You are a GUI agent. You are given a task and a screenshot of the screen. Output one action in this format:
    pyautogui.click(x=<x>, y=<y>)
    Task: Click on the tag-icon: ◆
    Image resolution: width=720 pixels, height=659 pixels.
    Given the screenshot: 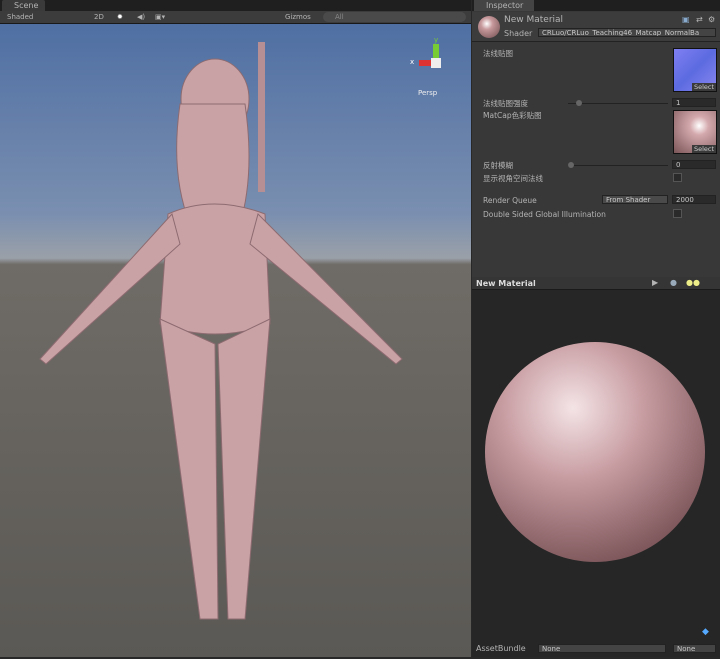 What is the action you would take?
    pyautogui.click(x=705, y=632)
    